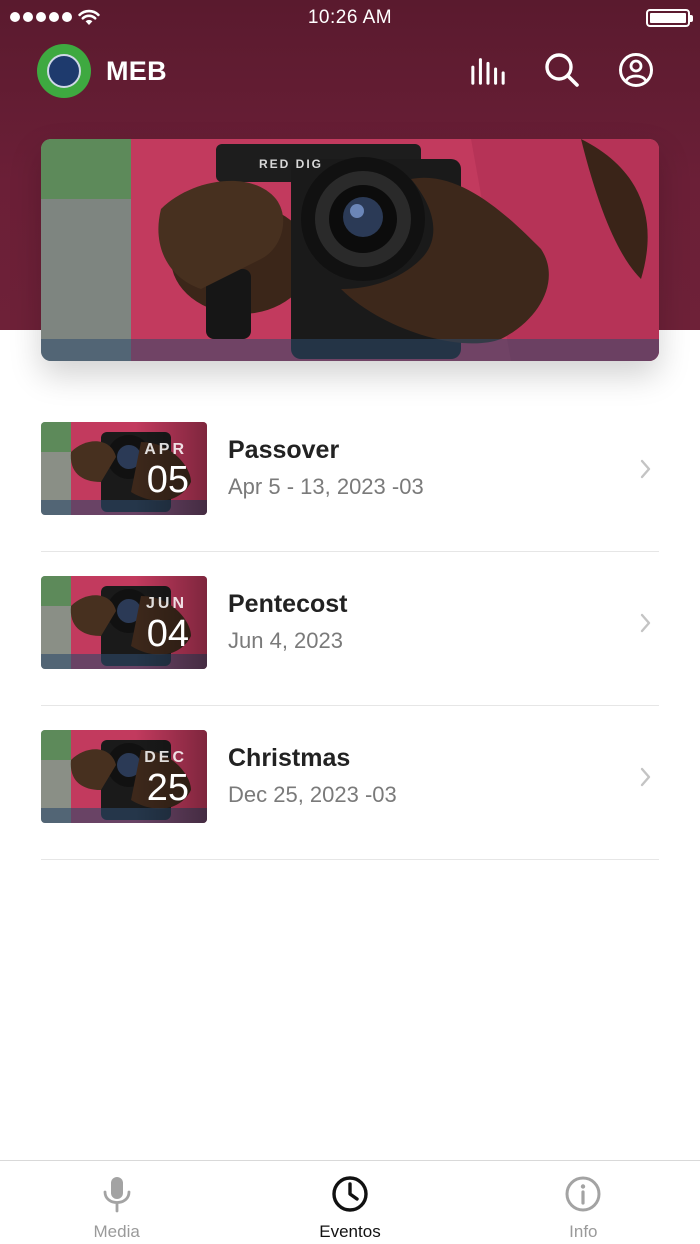 The image size is (700, 1244). I want to click on tab-label: Info, so click(583, 1231).